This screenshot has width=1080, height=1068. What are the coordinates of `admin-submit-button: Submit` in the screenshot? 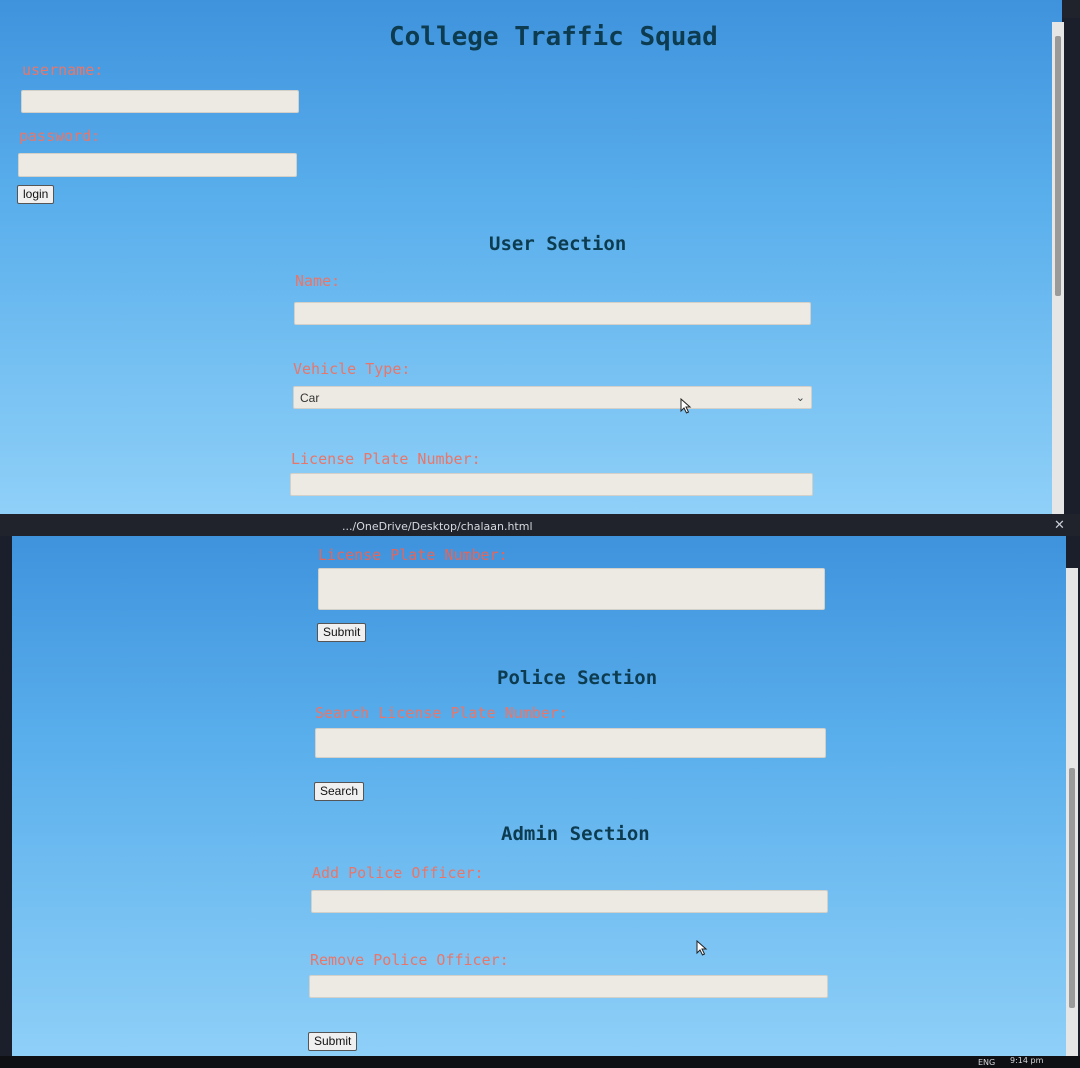 It's located at (333, 1041).